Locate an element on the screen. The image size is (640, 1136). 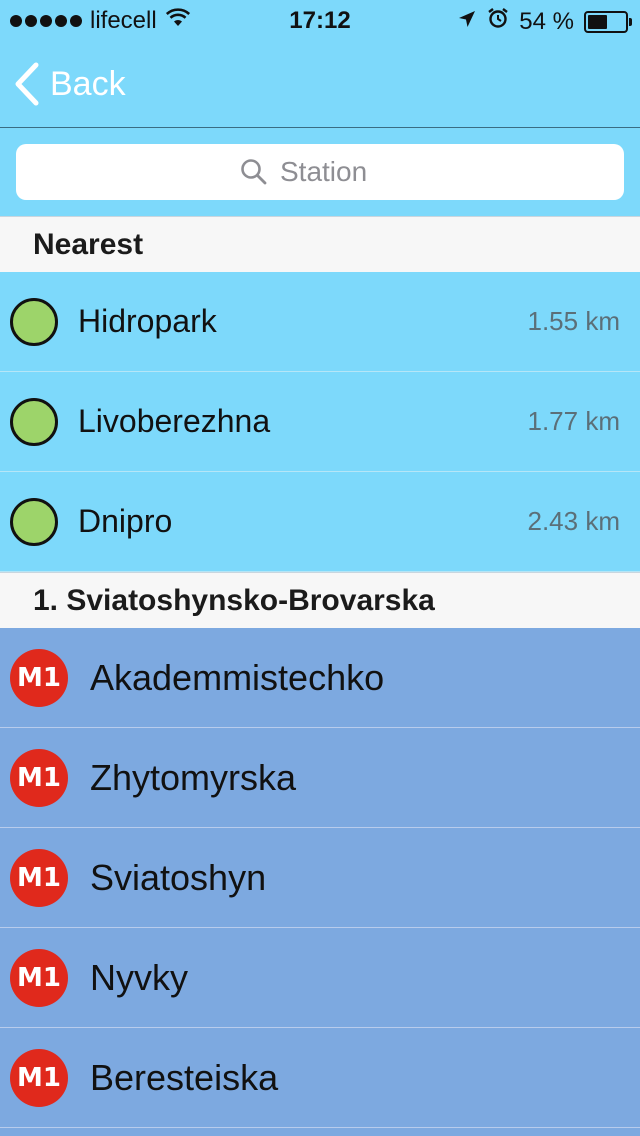
station-name: Hidropark is located at coordinates (147, 321).